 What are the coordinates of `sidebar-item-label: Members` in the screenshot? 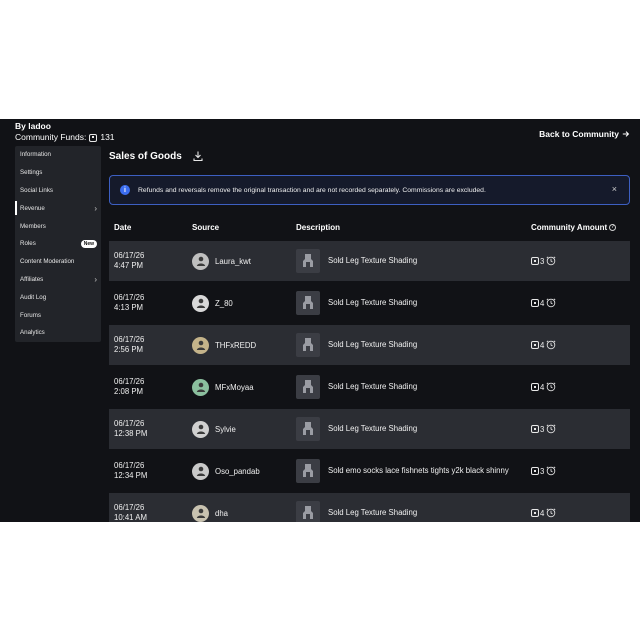 It's located at (33, 226).